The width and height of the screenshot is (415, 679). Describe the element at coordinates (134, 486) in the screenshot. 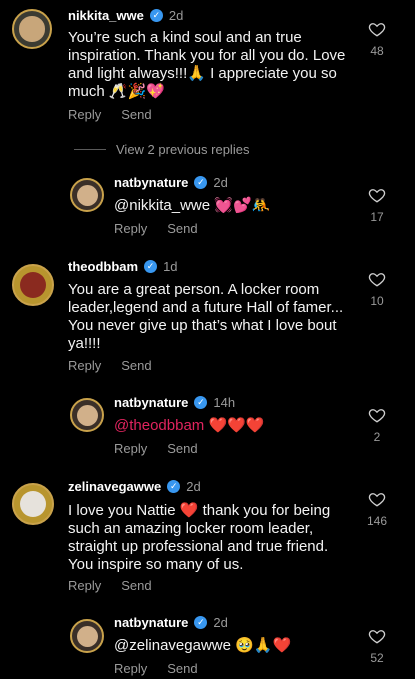

I see `comment-username: zelinavegawwe ✓ 2d` at that location.